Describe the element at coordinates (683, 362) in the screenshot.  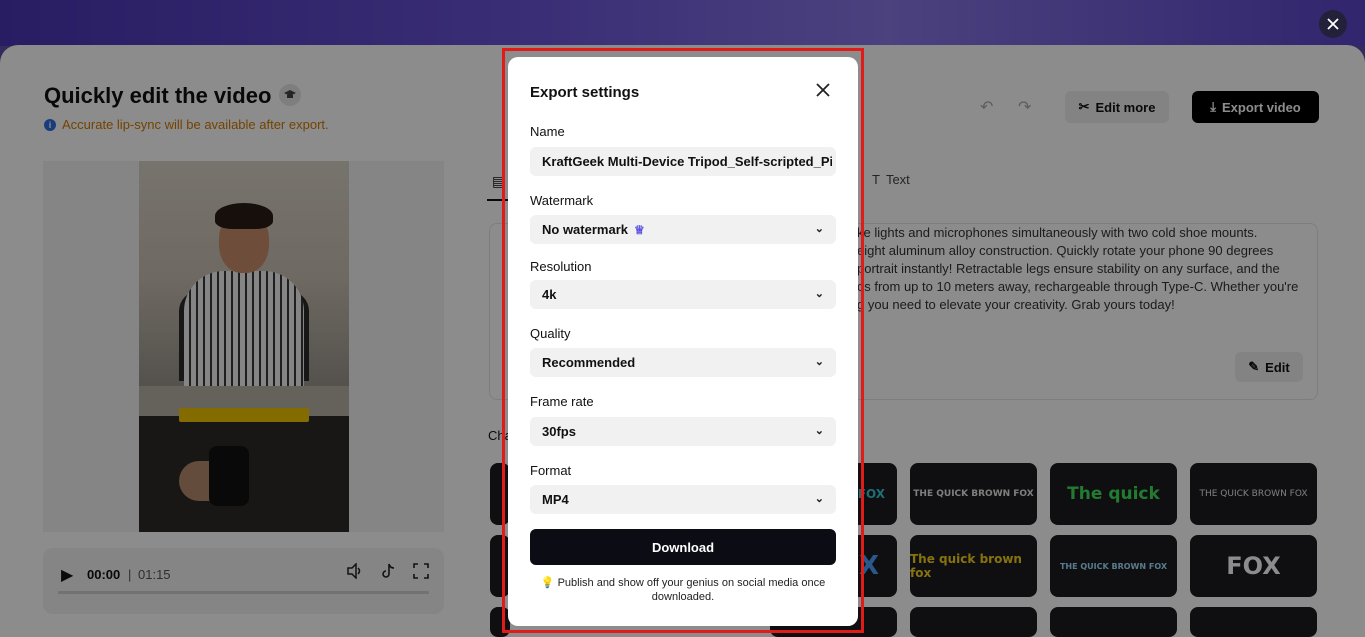
I see `quality-select: Recommended ⌄` at that location.